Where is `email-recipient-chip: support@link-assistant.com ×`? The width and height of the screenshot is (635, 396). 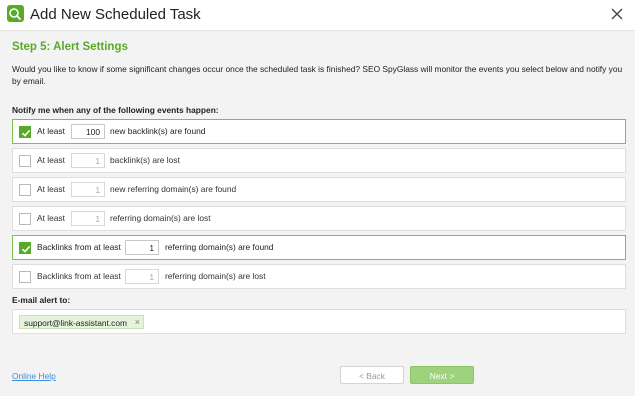
email-recipient-chip: support@link-assistant.com × is located at coordinates (81, 322).